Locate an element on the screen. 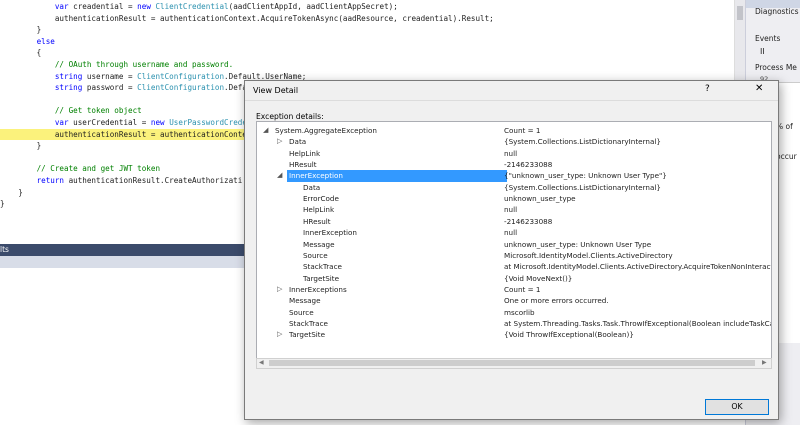 This screenshot has height=425, width=800. code-token: // Get token object is located at coordinates (71, 111).